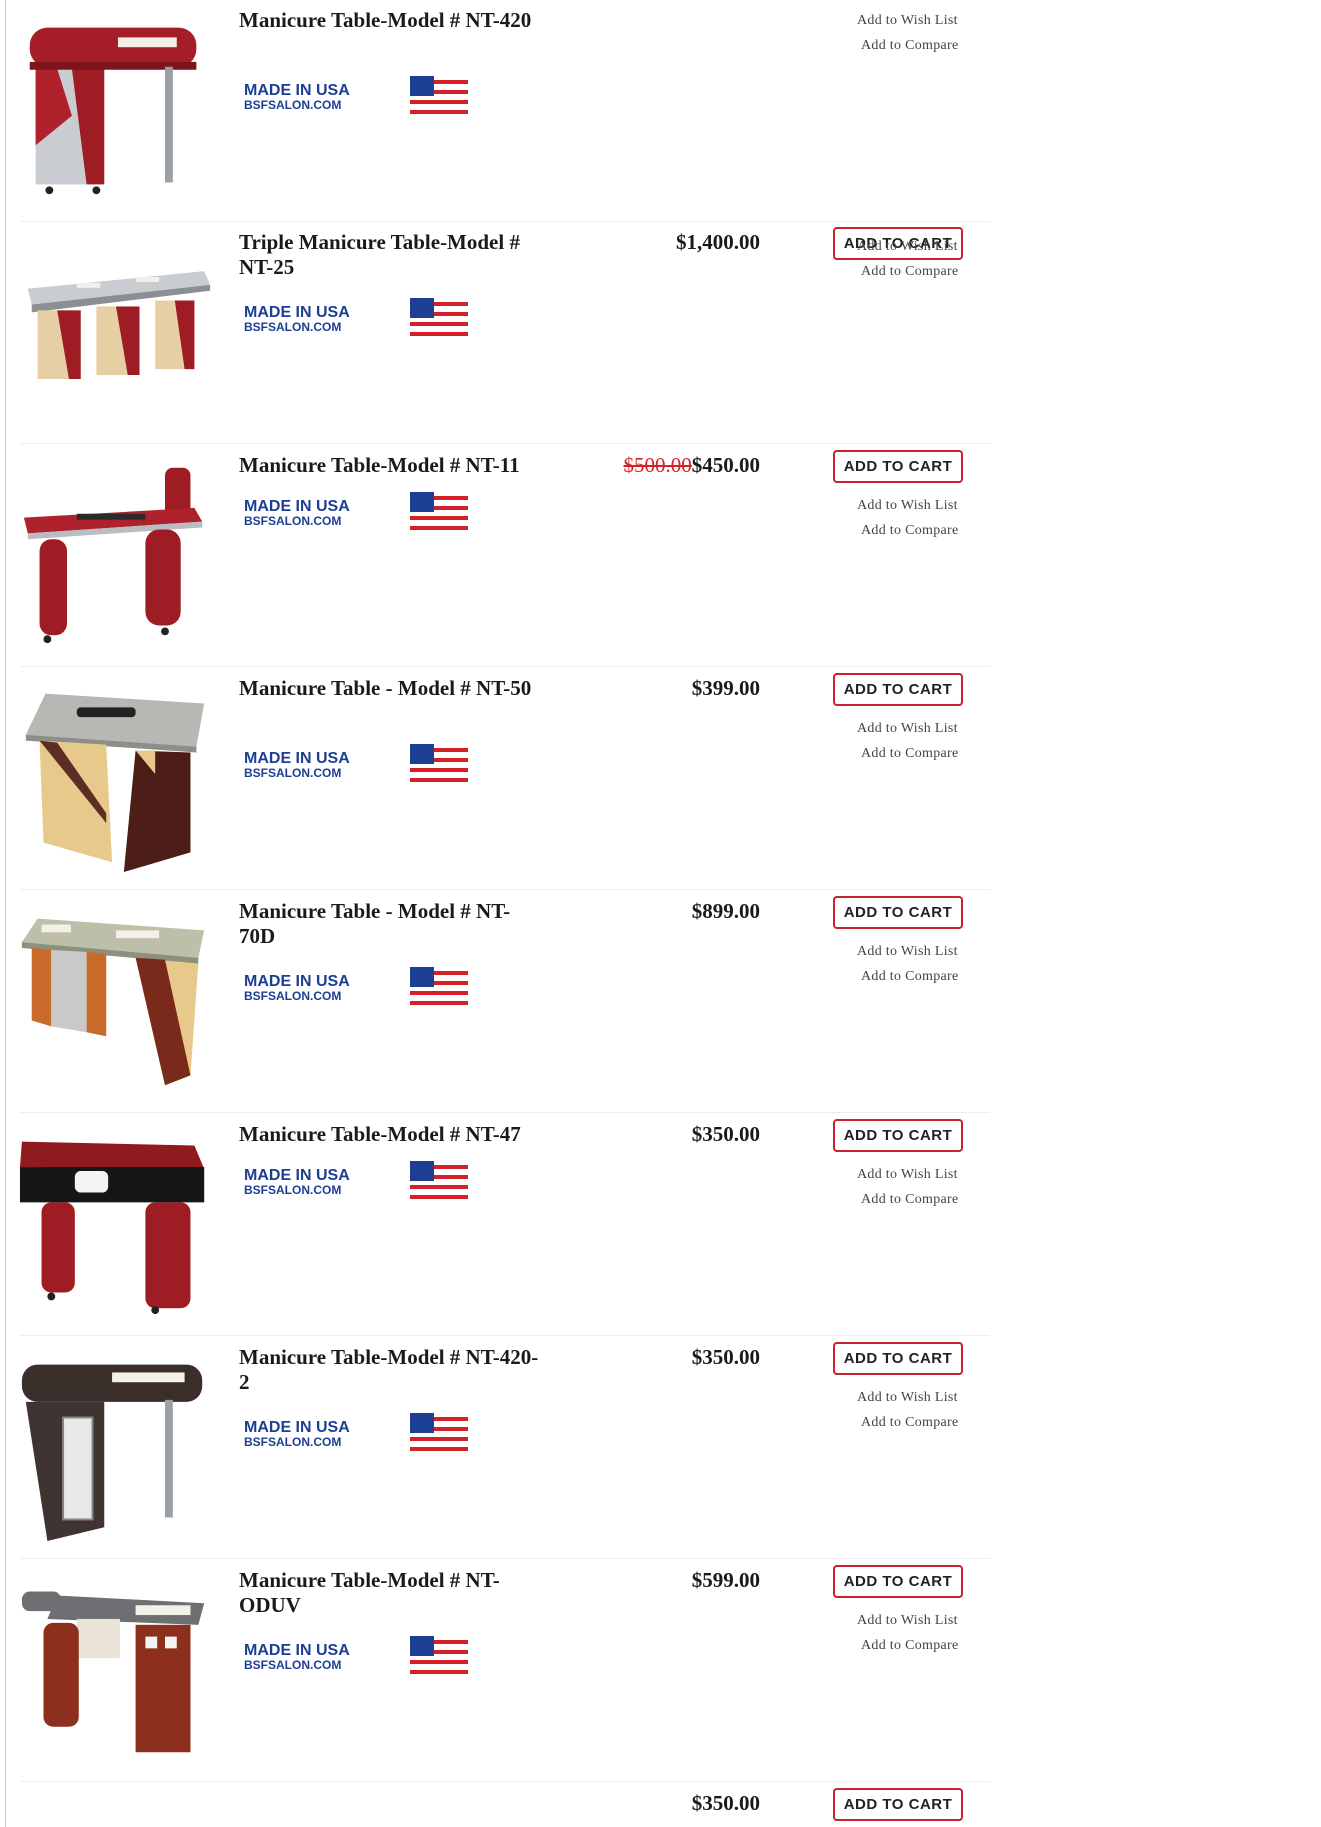  What do you see at coordinates (725, 1580) in the screenshot?
I see `current-price: $599.00` at bounding box center [725, 1580].